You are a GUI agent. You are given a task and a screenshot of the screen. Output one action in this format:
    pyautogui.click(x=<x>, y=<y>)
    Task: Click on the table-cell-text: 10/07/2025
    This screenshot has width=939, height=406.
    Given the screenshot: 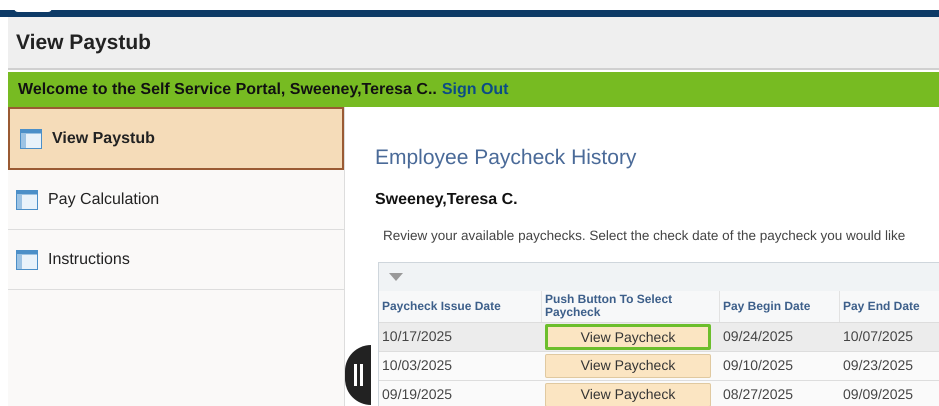 What is the action you would take?
    pyautogui.click(x=878, y=336)
    